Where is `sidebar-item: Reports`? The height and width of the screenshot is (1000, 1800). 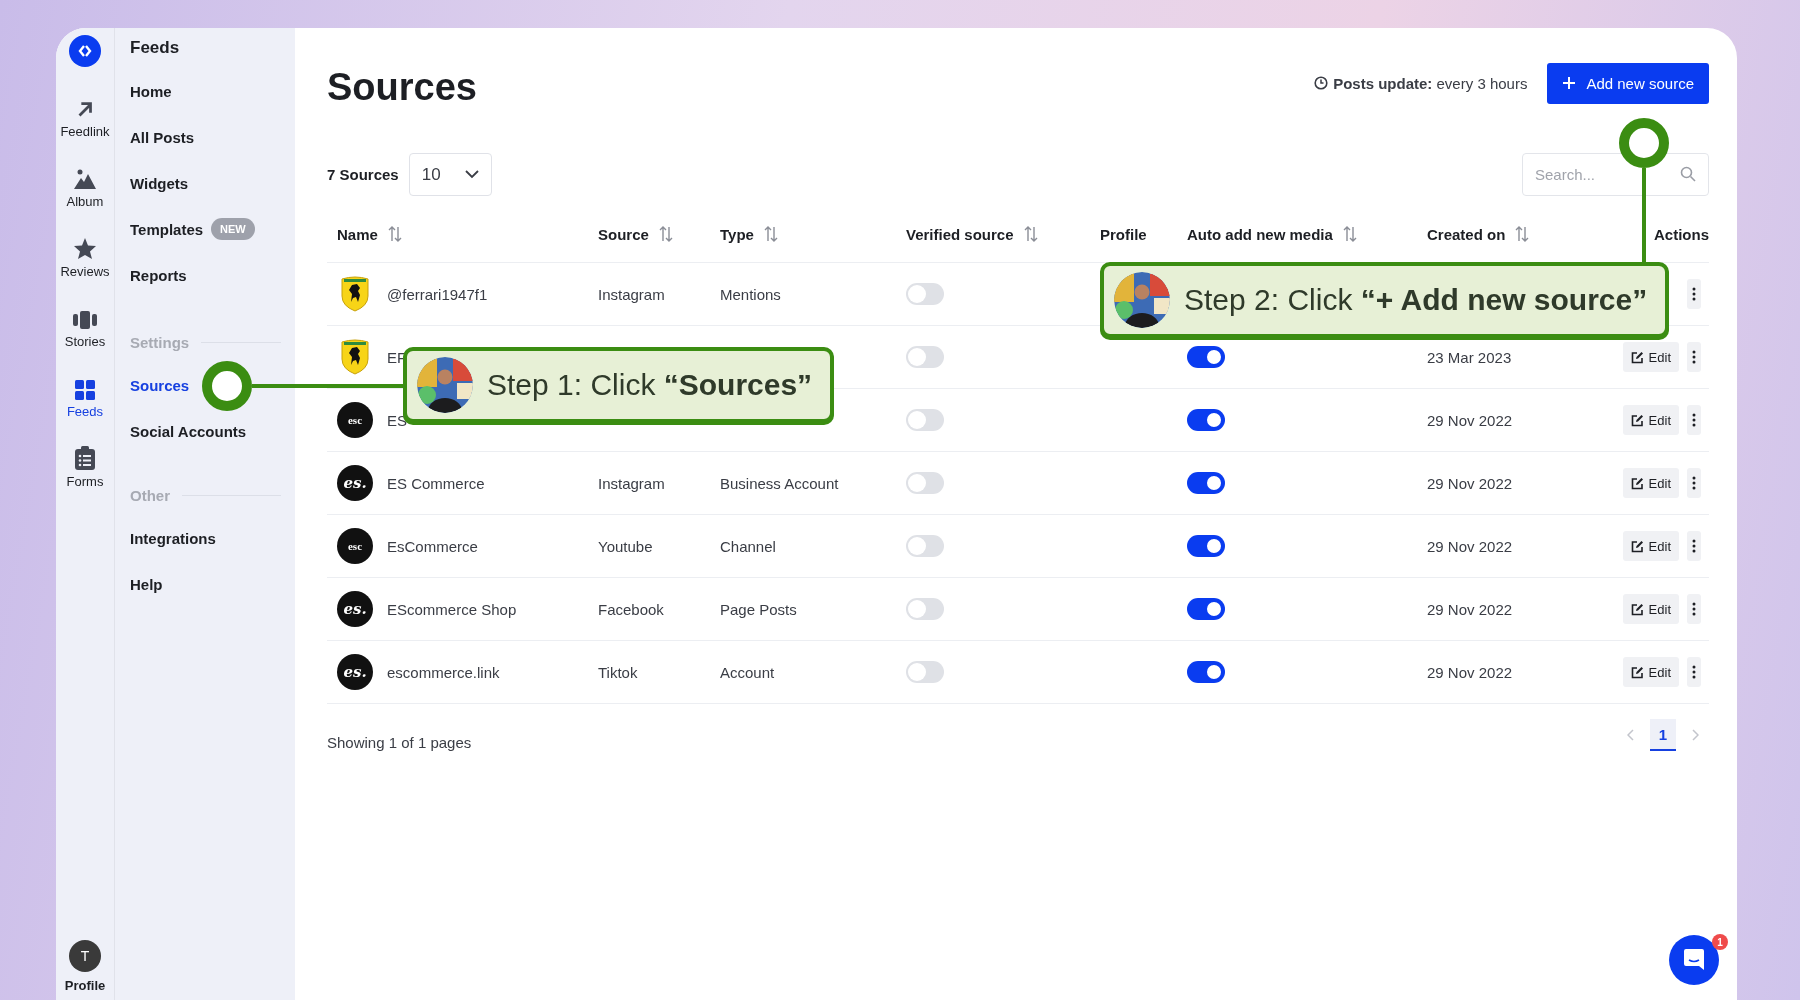
sidebar-item: Reports is located at coordinates (158, 275).